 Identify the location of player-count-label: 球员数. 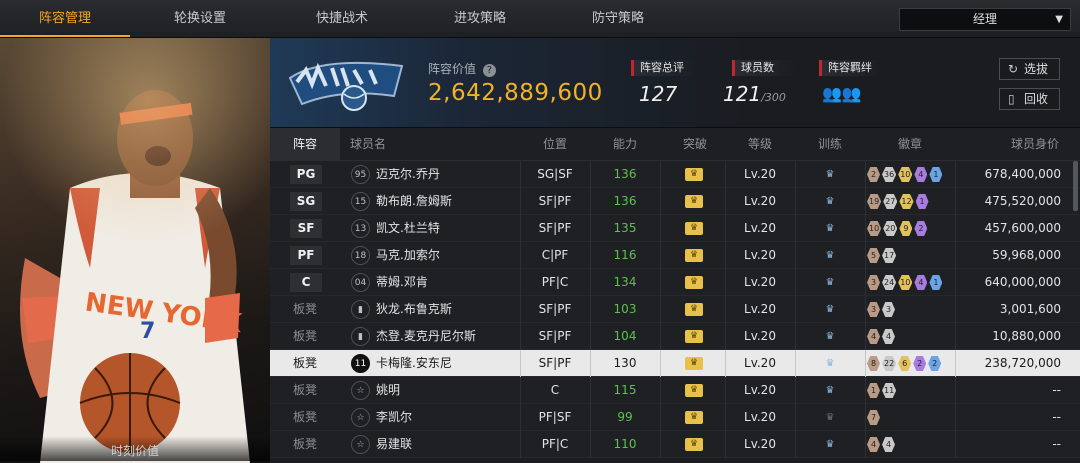
(764, 68).